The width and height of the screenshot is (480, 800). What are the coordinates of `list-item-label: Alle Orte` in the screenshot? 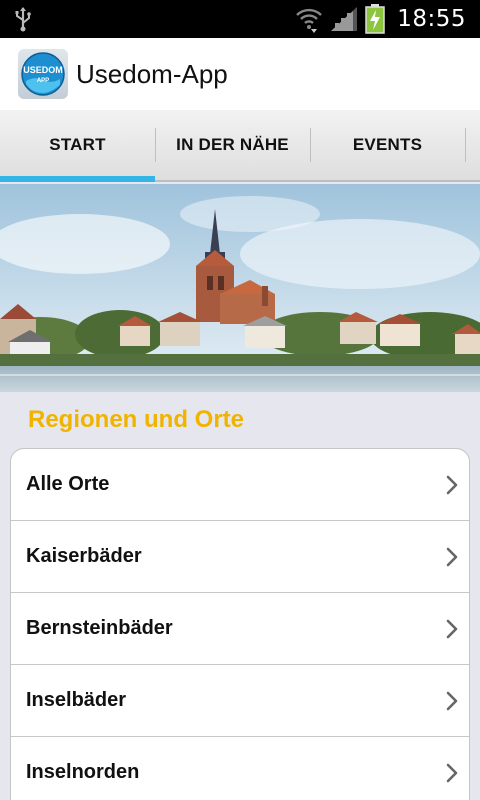 It's located at (68, 484).